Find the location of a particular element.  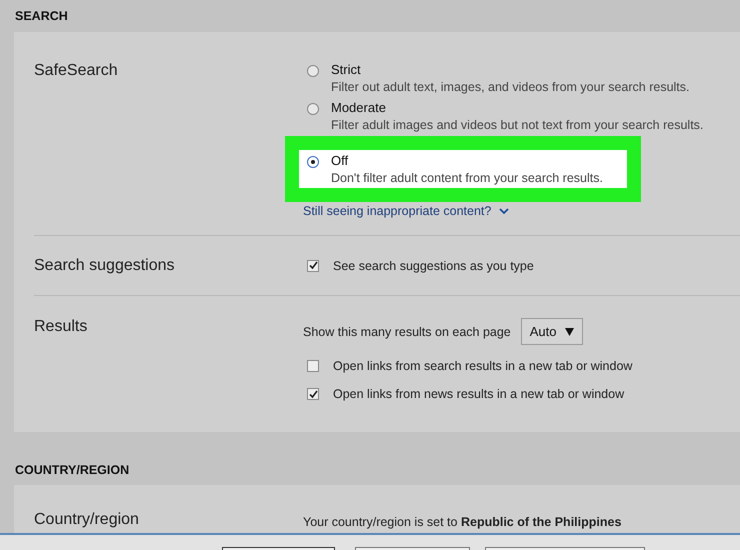

option-label: Strict is located at coordinates (346, 69).